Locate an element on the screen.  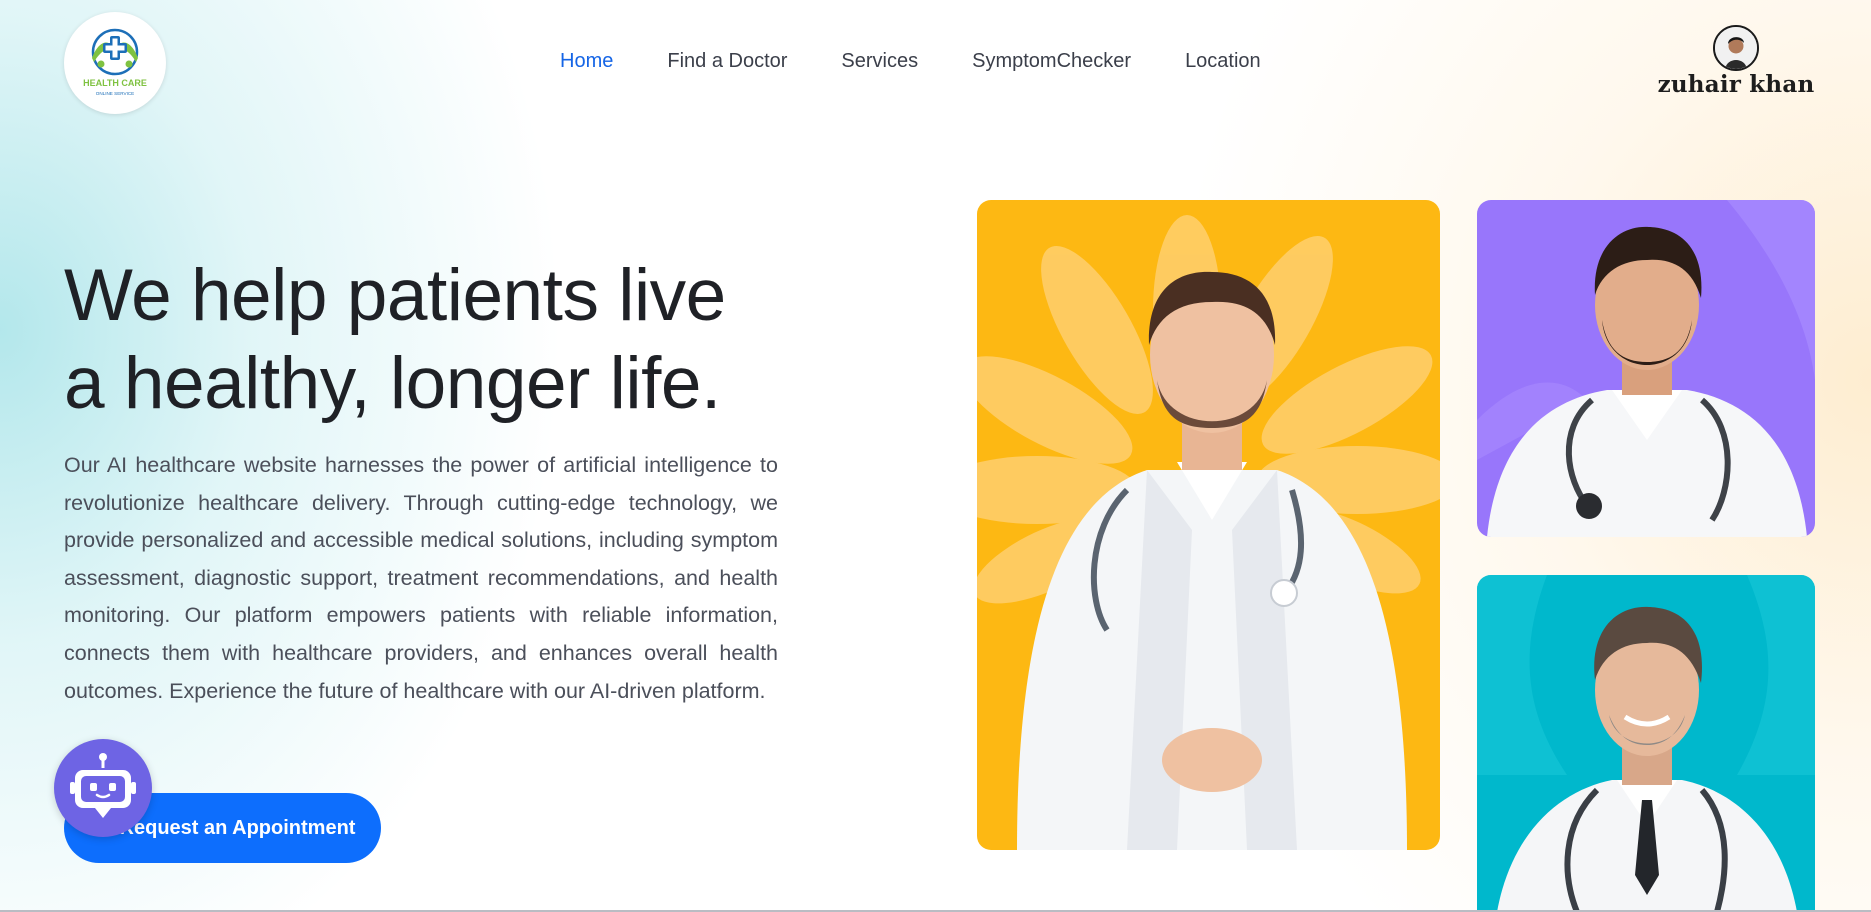
doctor-photo-smiling is located at coordinates (1646, 368).